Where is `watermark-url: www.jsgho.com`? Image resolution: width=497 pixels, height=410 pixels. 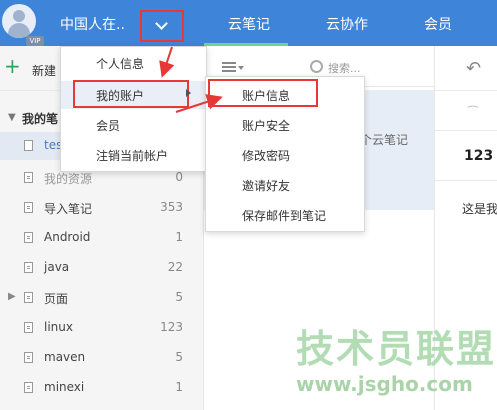
watermark-url: www.jsgho.com is located at coordinates (384, 384).